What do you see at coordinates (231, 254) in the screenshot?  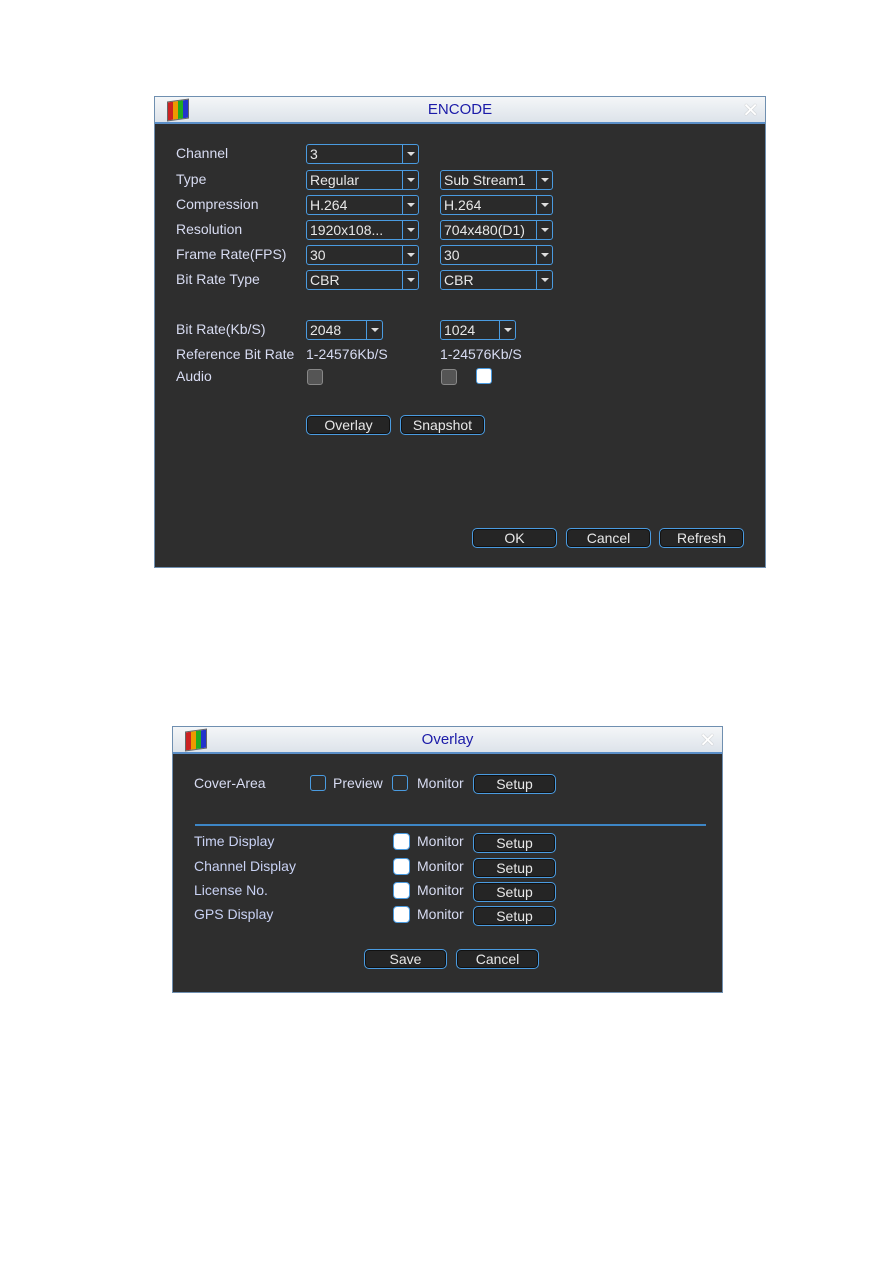 I see `frame-rate-label: Frame Rate(FPS)` at bounding box center [231, 254].